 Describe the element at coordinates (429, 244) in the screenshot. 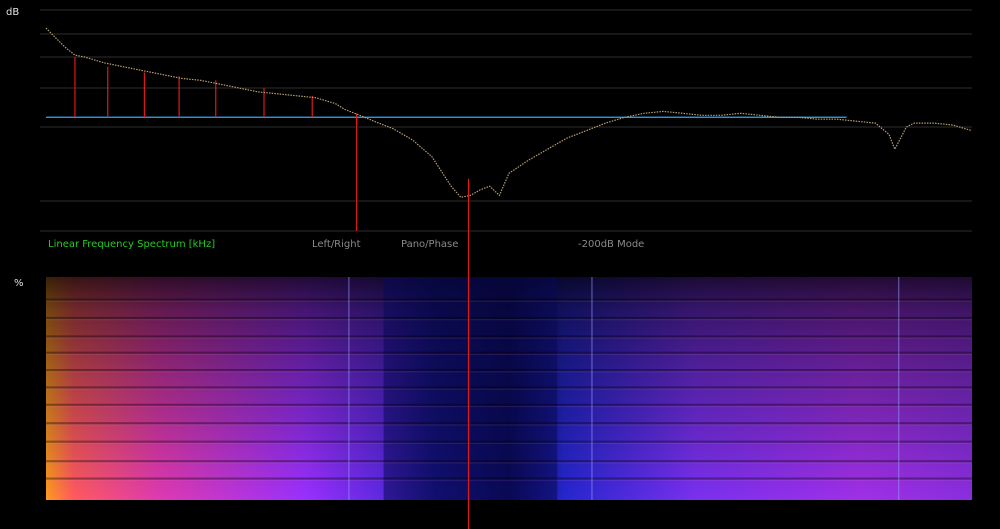

I see `mode-pano-phase: Pano/Phase` at that location.